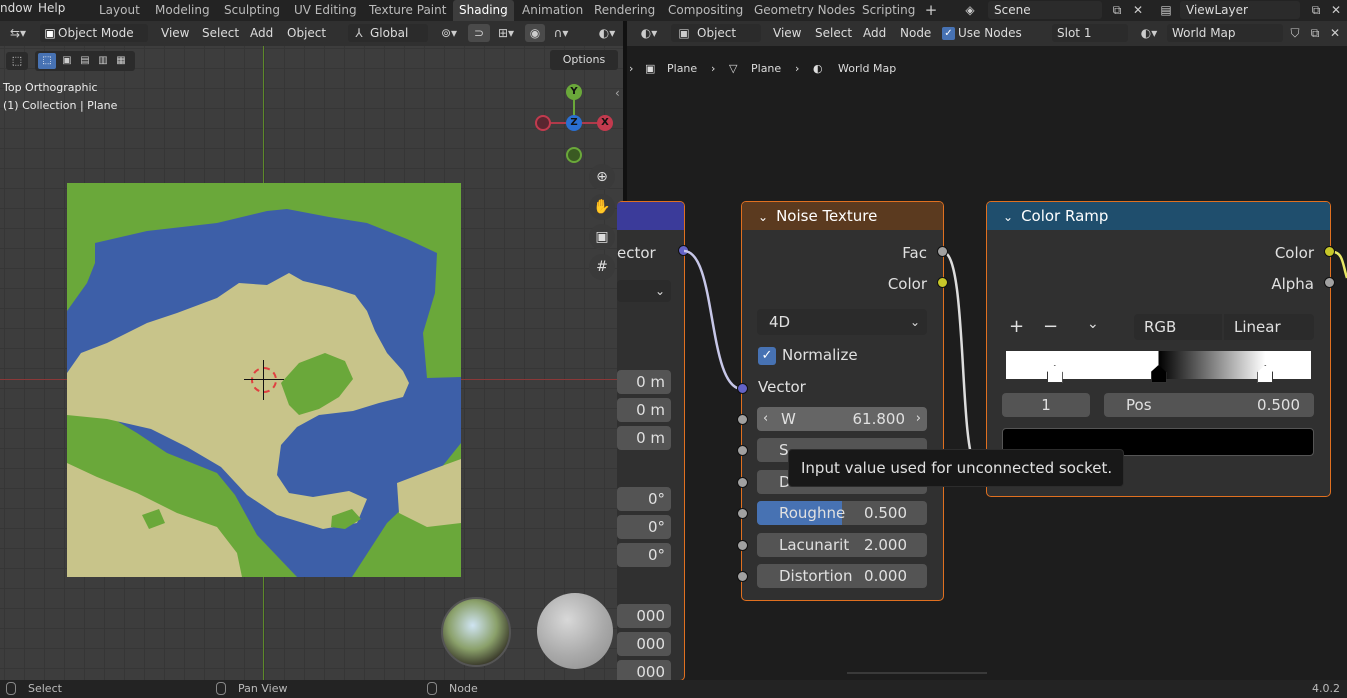  Describe the element at coordinates (915, 33) in the screenshot. I see `node-menu-node: Node` at that location.